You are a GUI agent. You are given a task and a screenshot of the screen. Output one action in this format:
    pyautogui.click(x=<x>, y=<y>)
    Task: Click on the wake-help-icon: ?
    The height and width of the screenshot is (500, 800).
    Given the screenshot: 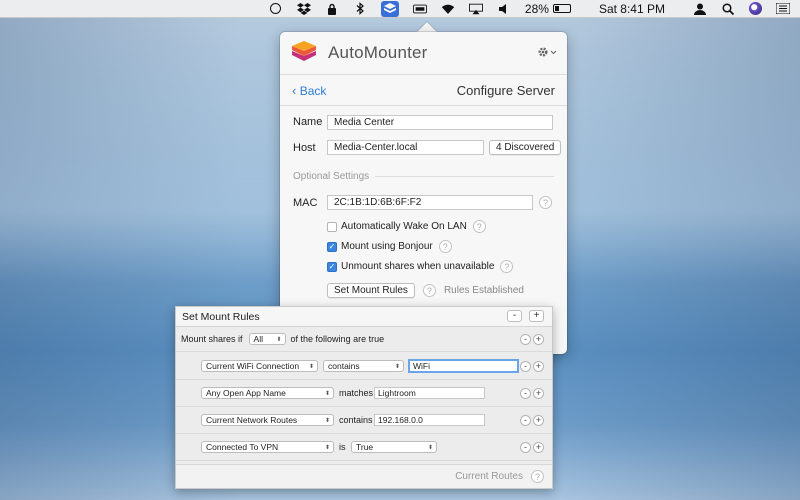 What is the action you would take?
    pyautogui.click(x=479, y=226)
    